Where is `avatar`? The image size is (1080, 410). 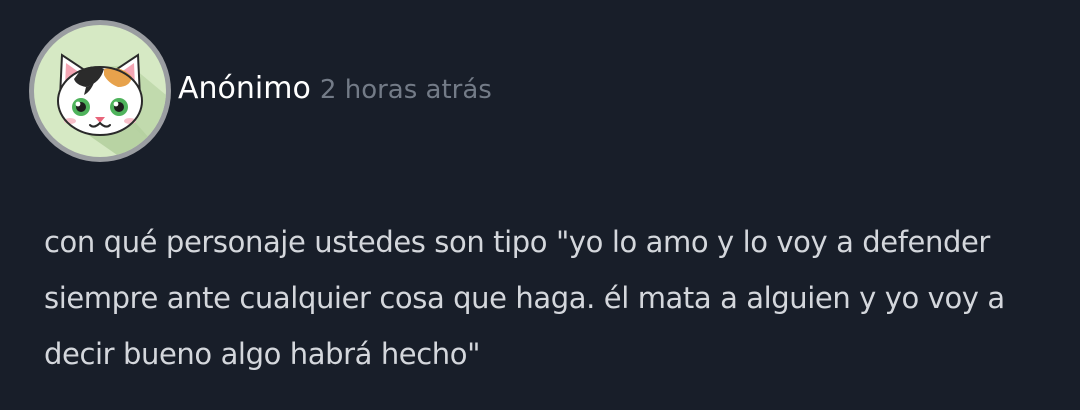
avatar is located at coordinates (100, 91).